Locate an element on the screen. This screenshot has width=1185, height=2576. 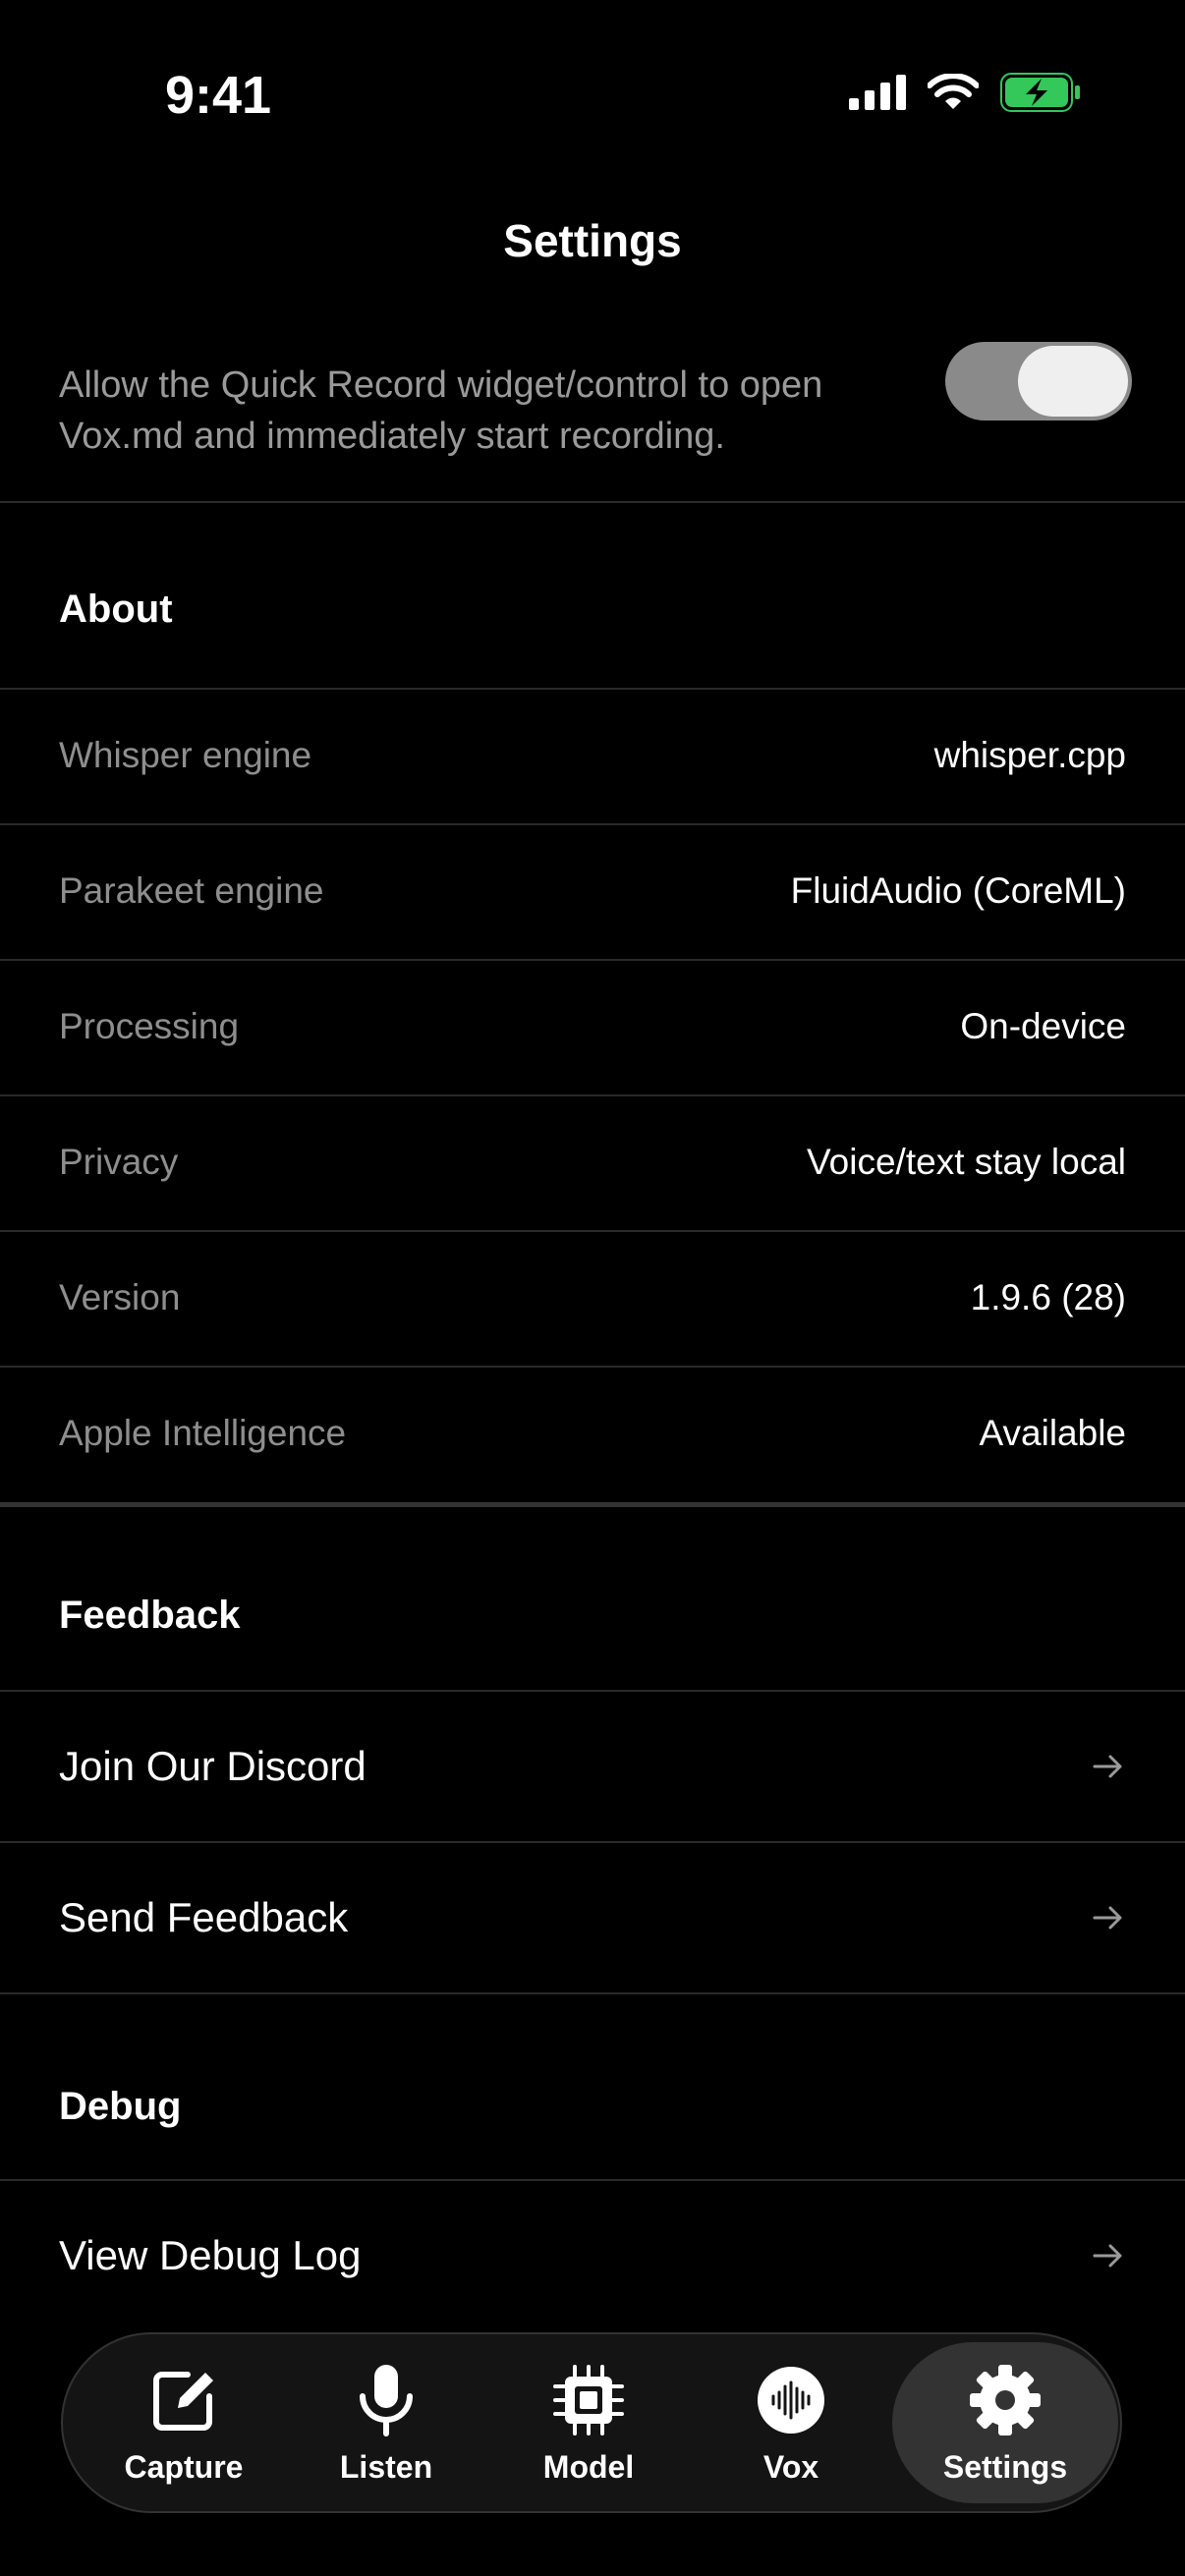
link-label: View Debug Log is located at coordinates (211, 2255).